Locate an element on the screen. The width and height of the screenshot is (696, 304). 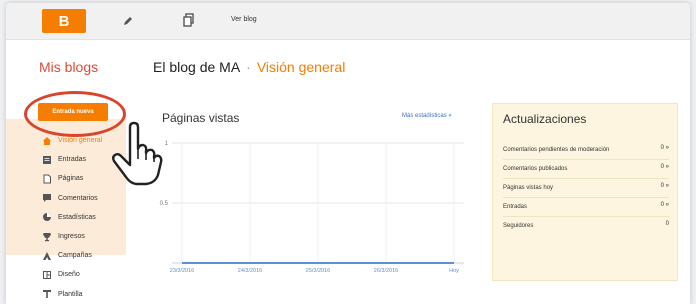
pencil-icon is located at coordinates (128, 23).